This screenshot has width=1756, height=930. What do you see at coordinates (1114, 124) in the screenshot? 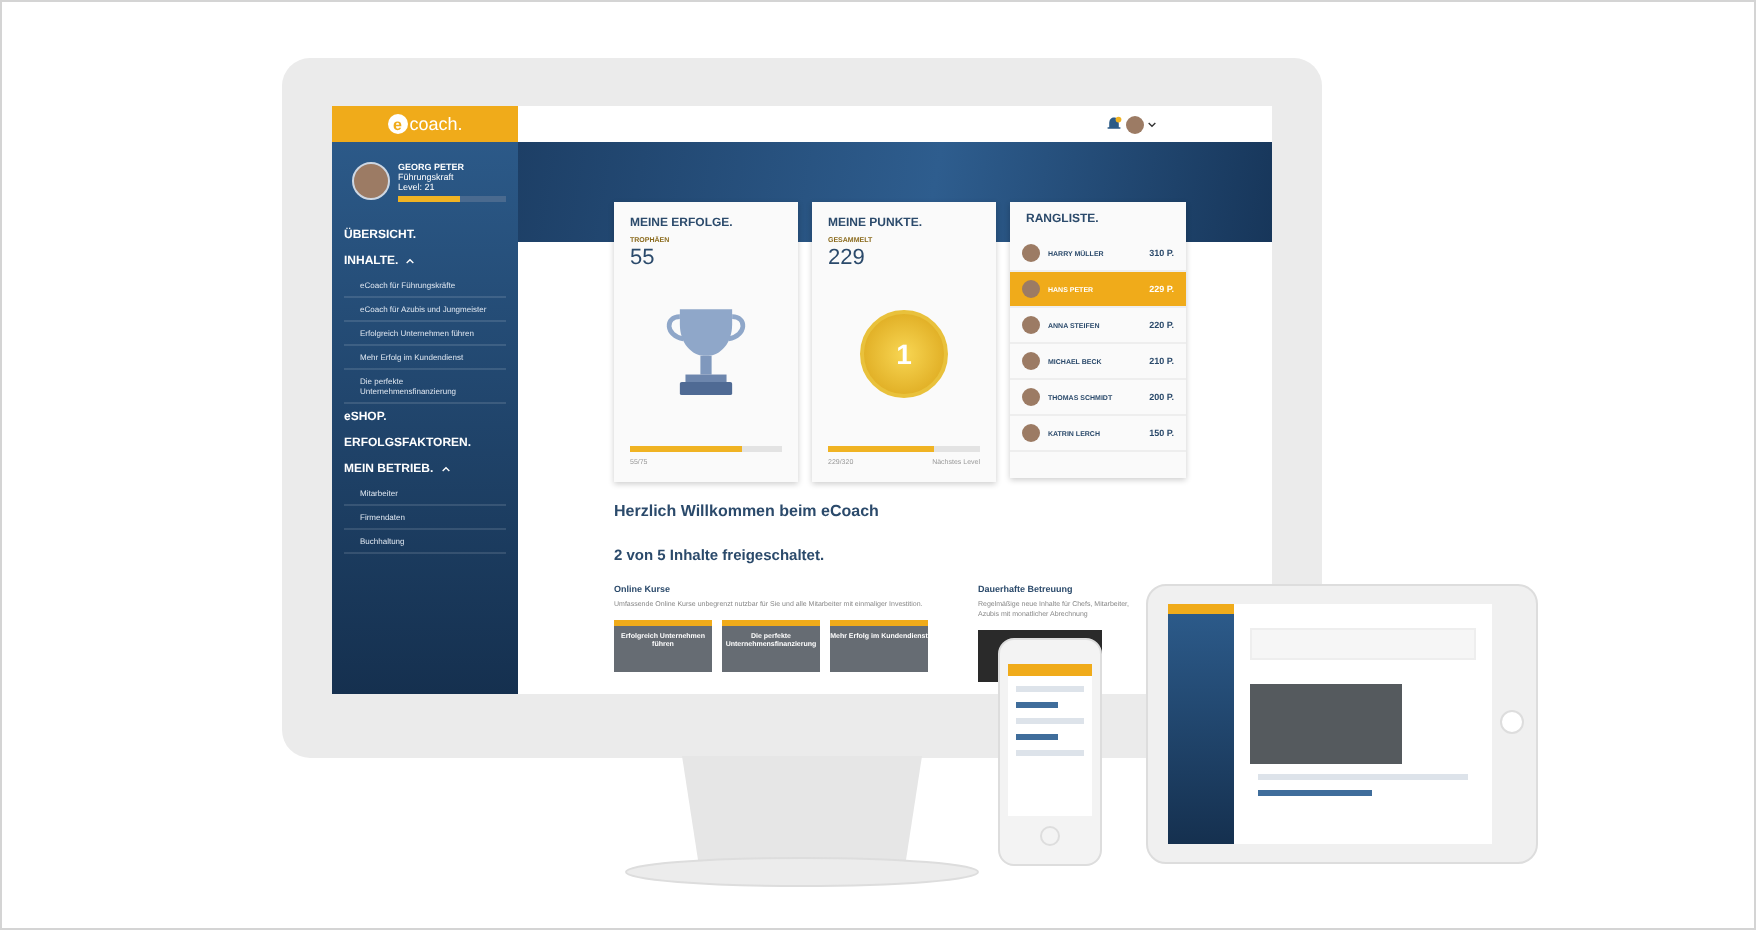
I see `bell-icon` at bounding box center [1114, 124].